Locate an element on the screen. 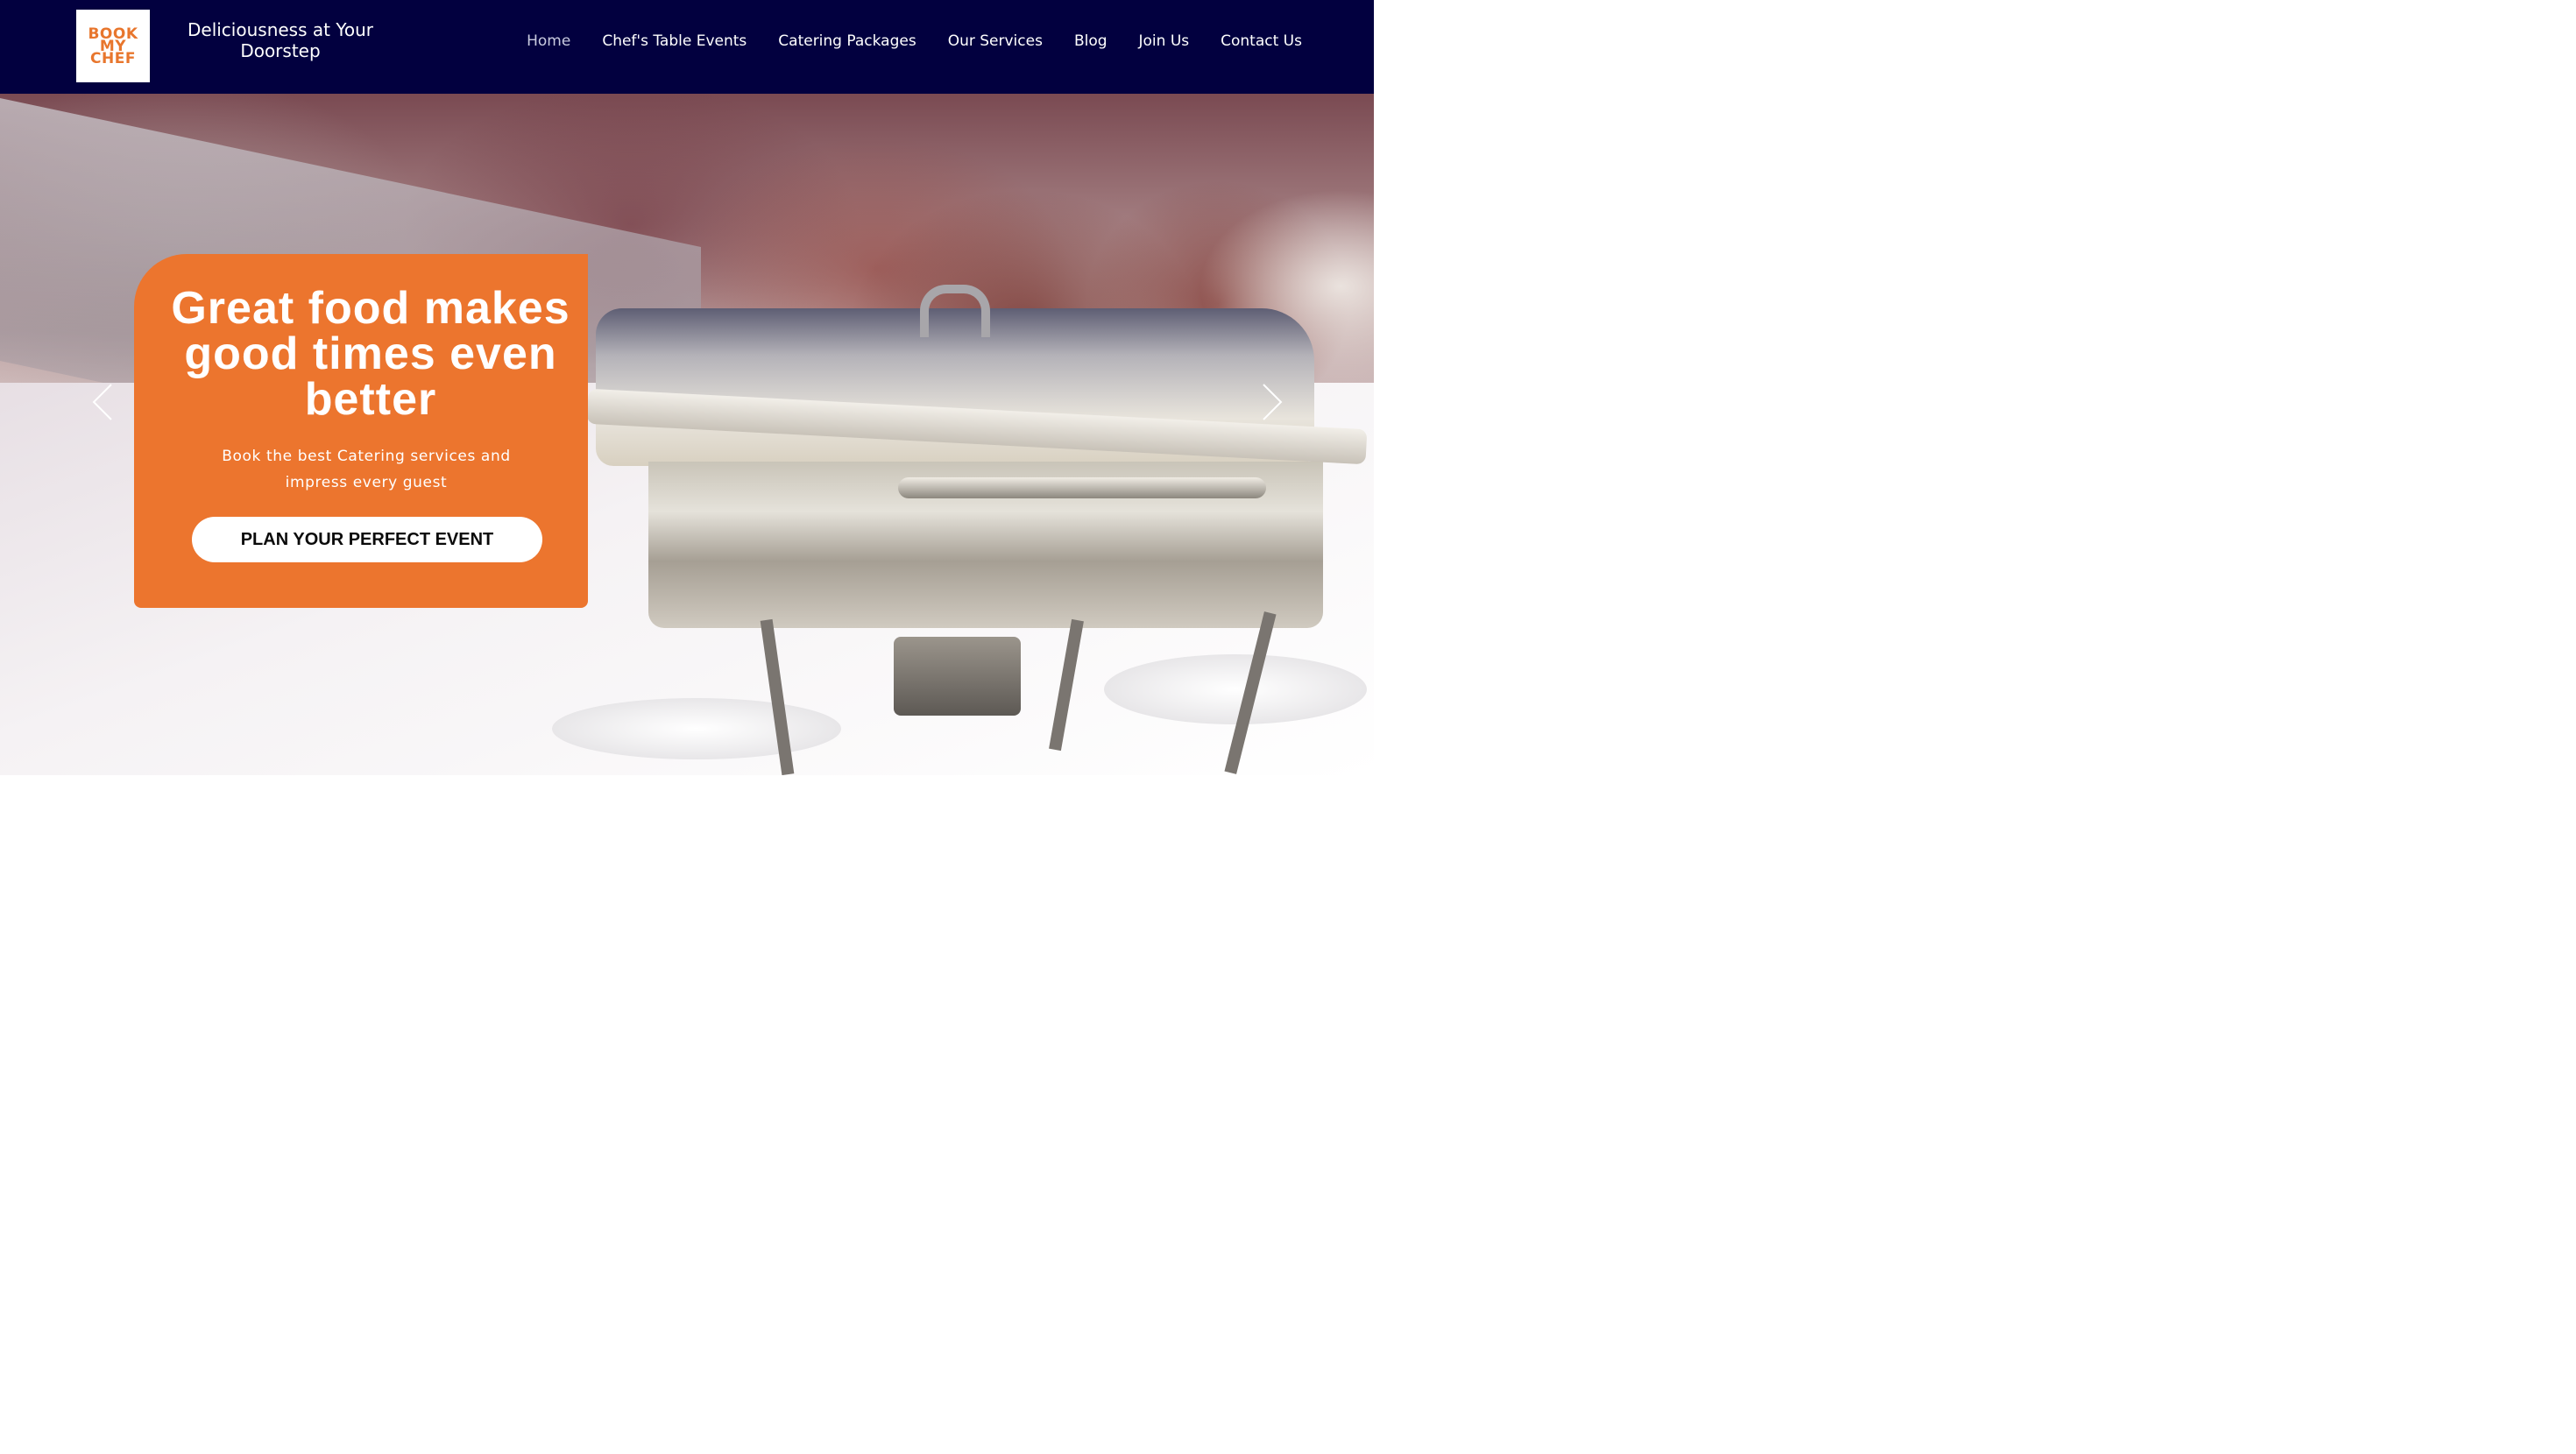 Image resolution: width=2576 pixels, height=1454 pixels. nav-item-home: Home is located at coordinates (548, 41).